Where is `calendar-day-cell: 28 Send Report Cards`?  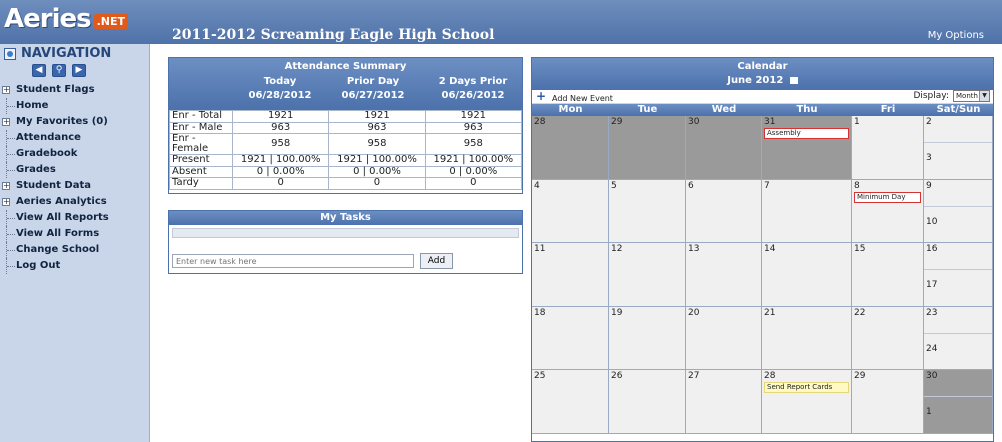
calendar-day-cell: 28 Send Report Cards is located at coordinates (807, 402).